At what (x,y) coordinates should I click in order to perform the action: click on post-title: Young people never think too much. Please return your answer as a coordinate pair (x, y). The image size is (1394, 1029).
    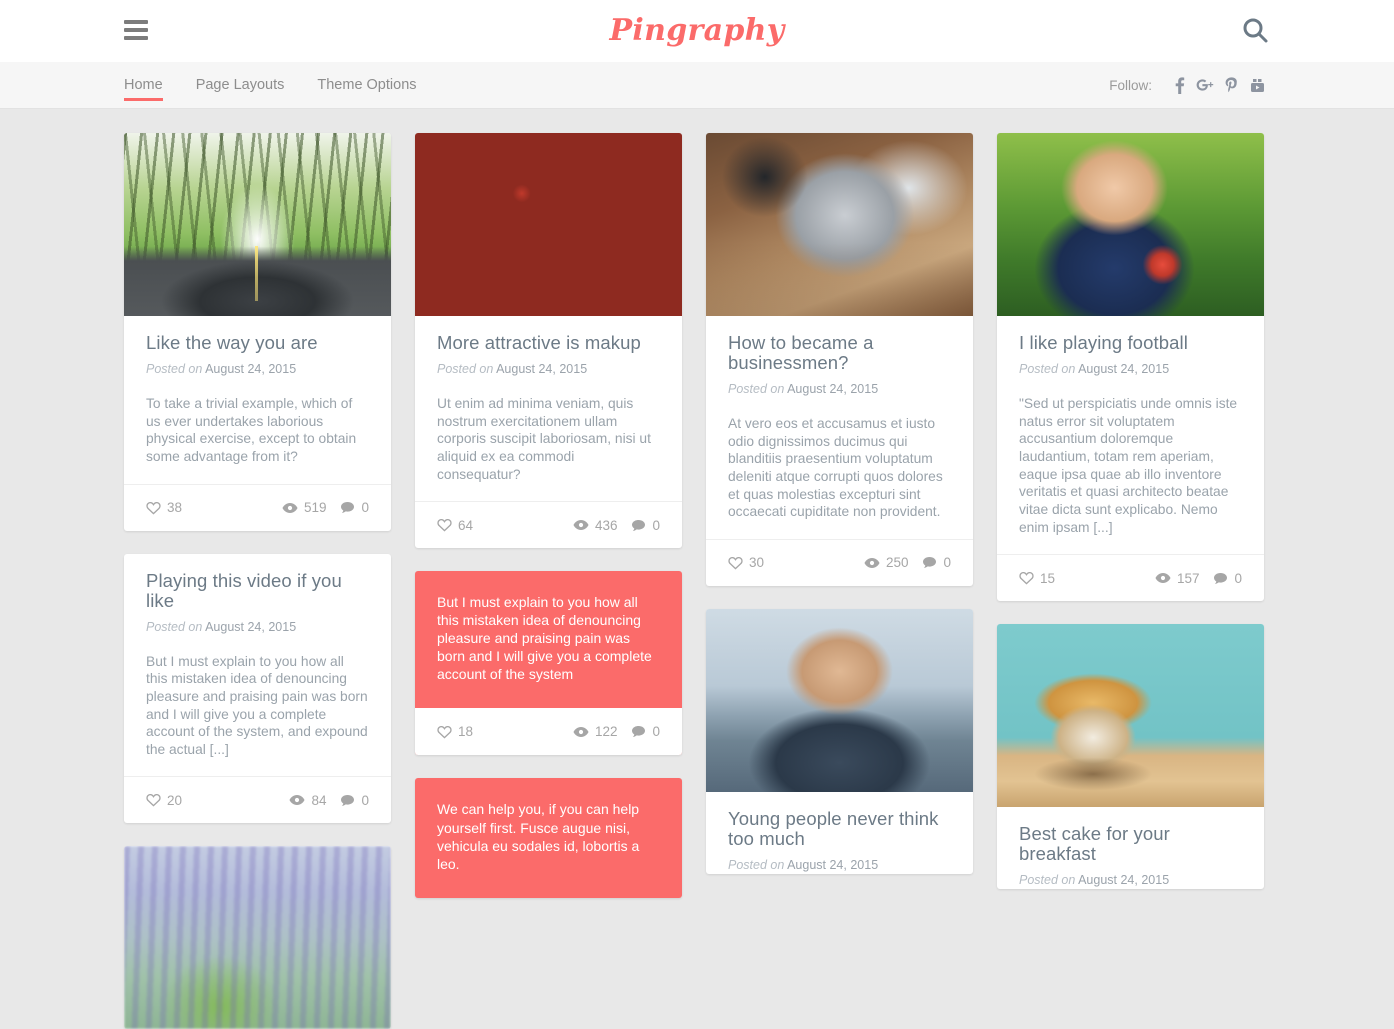
    Looking at the image, I should click on (839, 828).